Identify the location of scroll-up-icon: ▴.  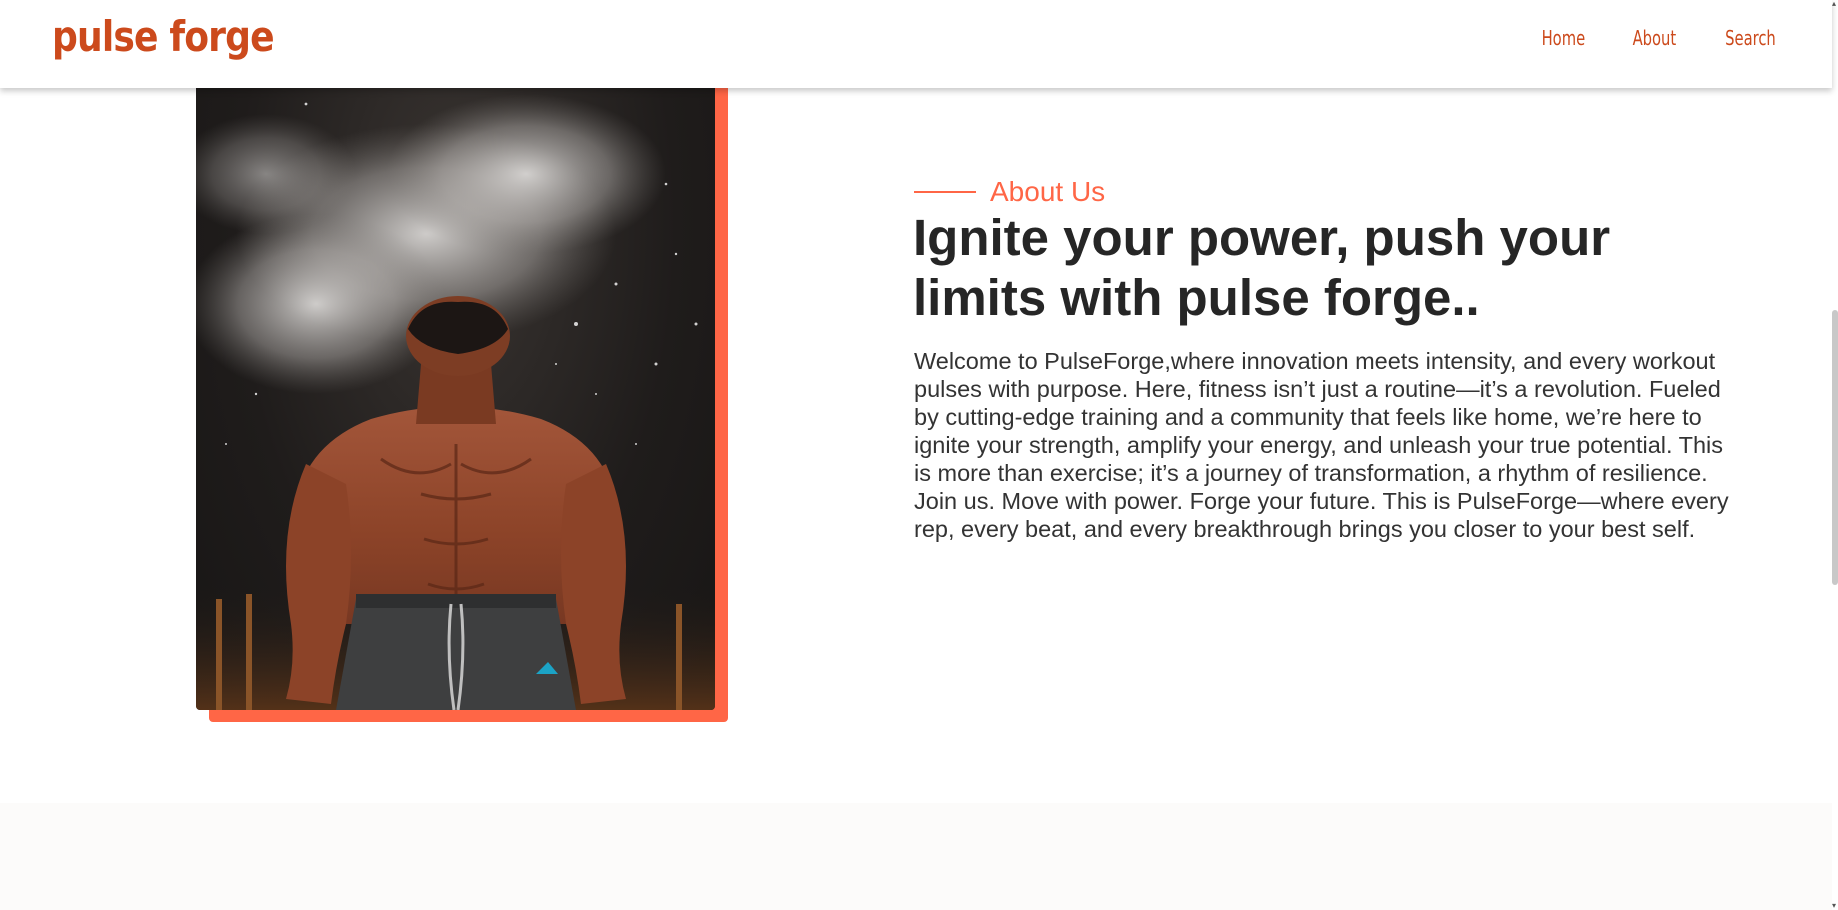
(1835, 4).